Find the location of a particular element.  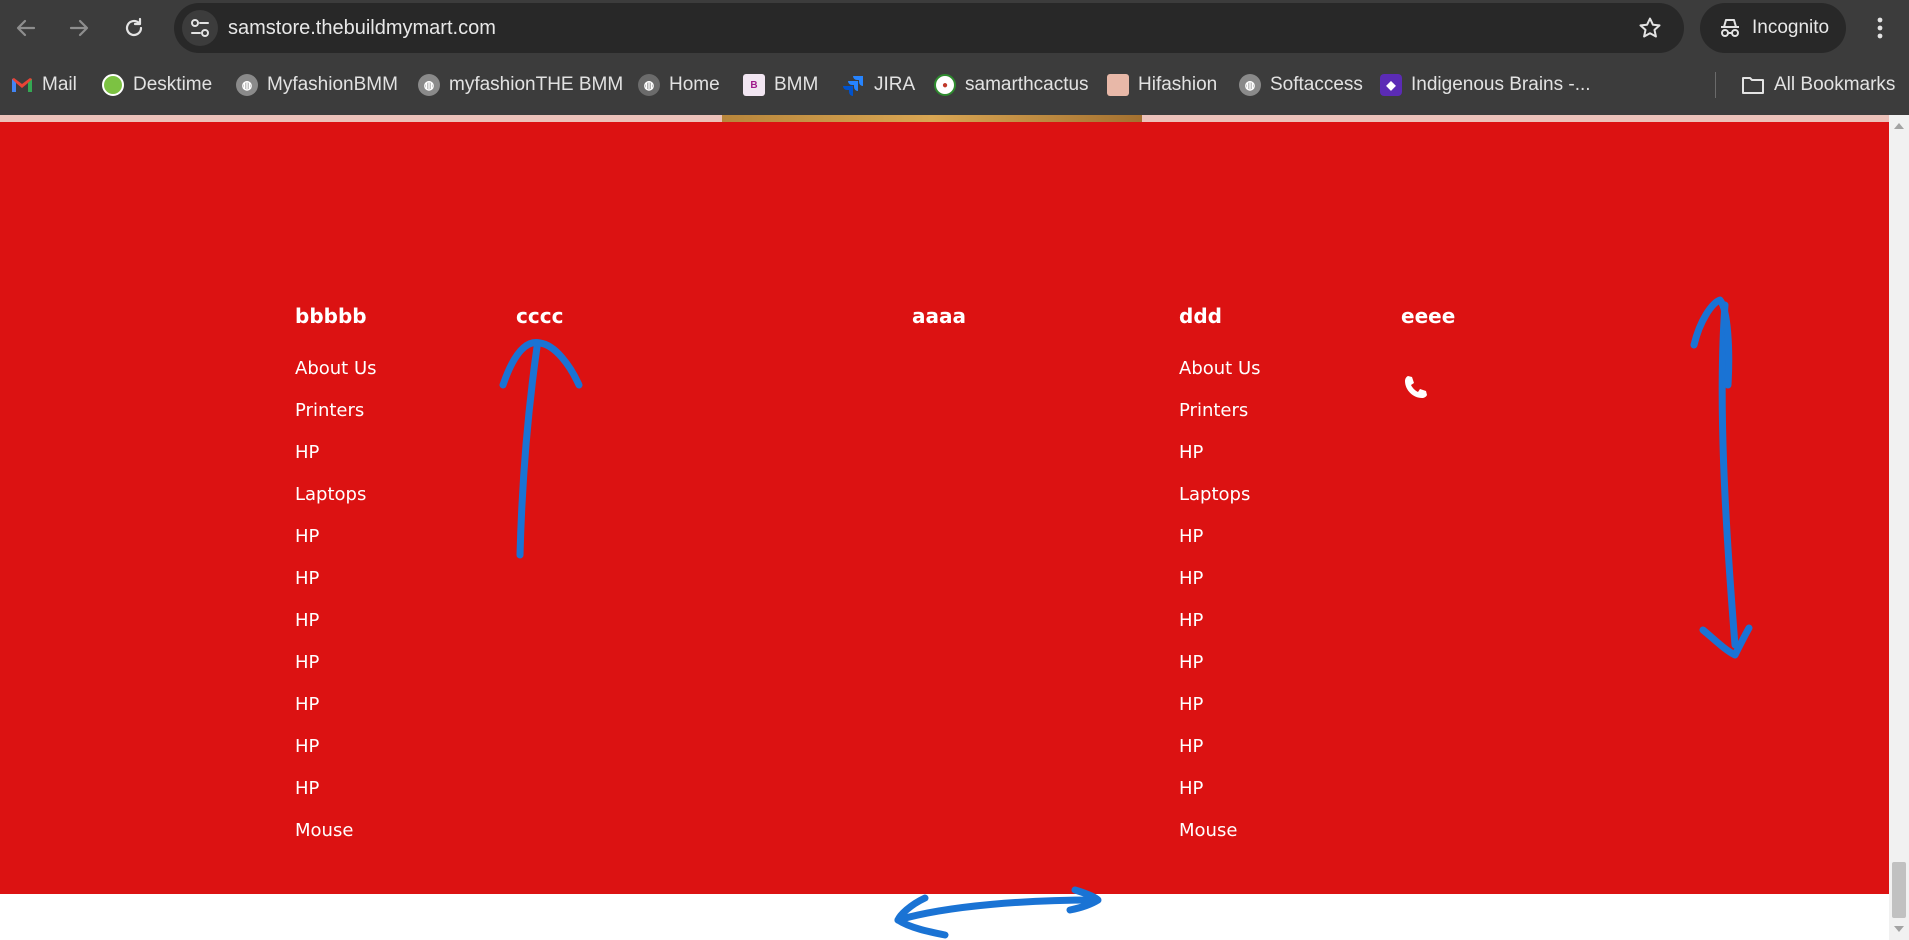

bookmark-home: ◍ Home is located at coordinates (679, 85).